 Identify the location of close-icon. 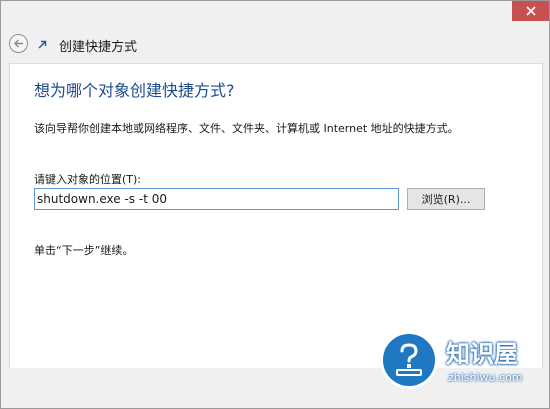
(530, 11).